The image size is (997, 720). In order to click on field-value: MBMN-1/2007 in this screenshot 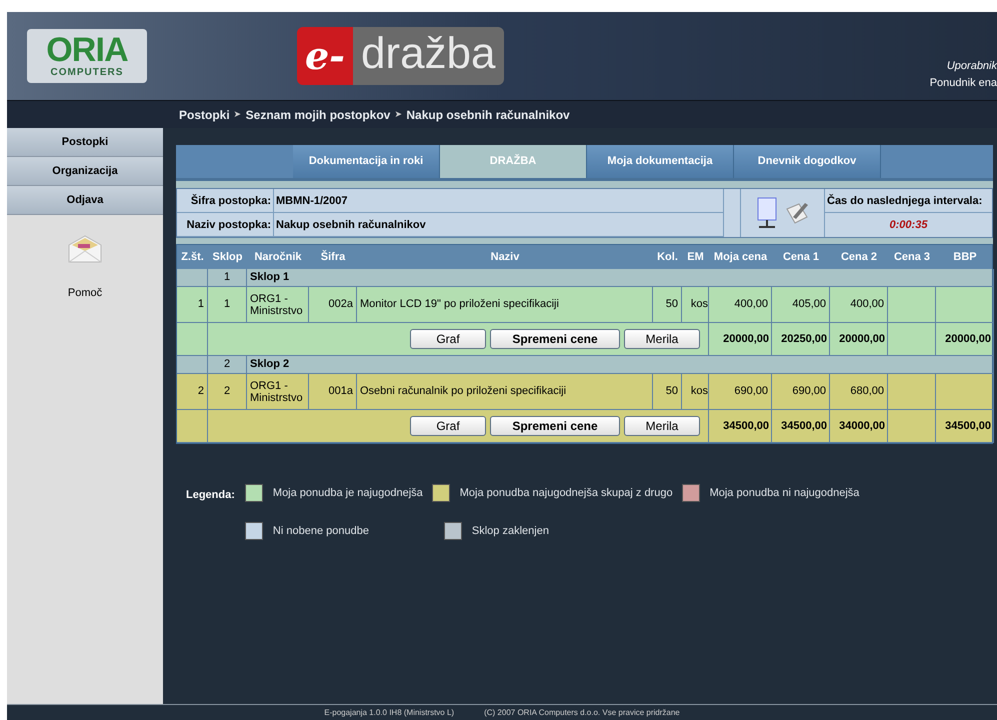, I will do `click(312, 201)`.